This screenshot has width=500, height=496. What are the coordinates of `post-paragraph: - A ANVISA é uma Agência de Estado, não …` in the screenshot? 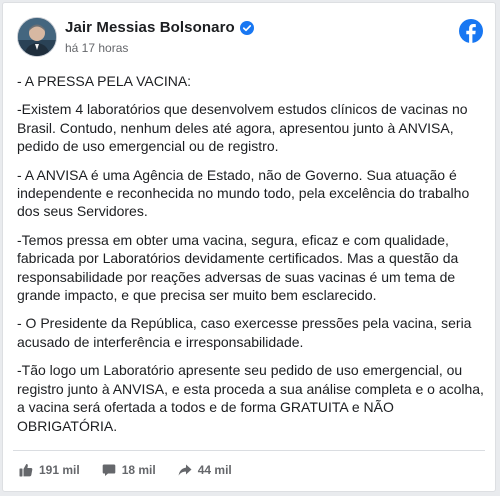 It's located at (243, 193).